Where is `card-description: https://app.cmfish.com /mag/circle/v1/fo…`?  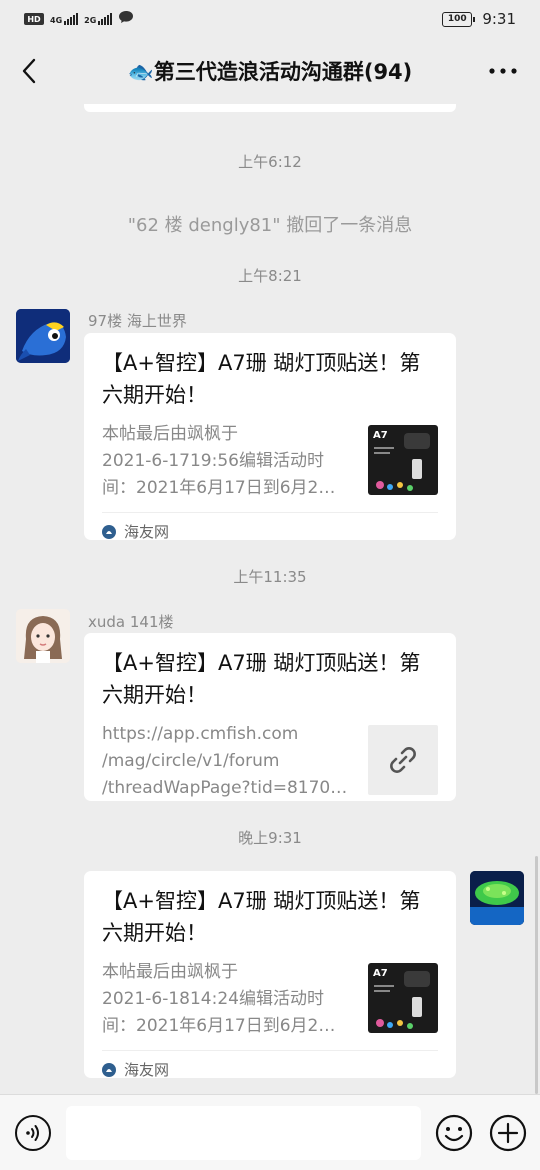
card-description: https://app.cmfish.com /mag/circle/v1/fo… is located at coordinates (230, 761).